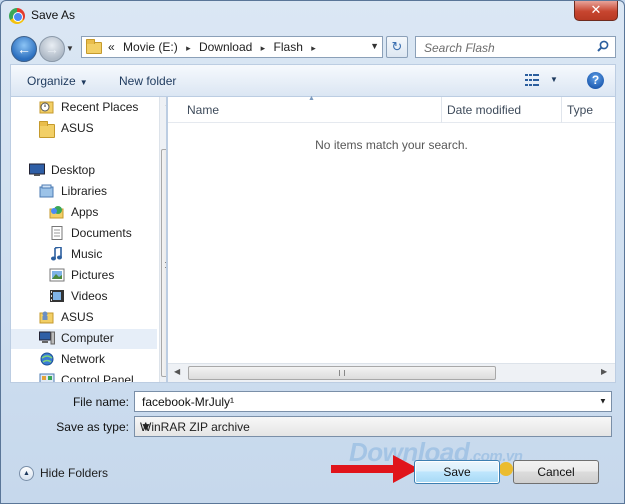 The height and width of the screenshot is (504, 625). I want to click on nav-item-asus: ASUS, so click(98, 129).